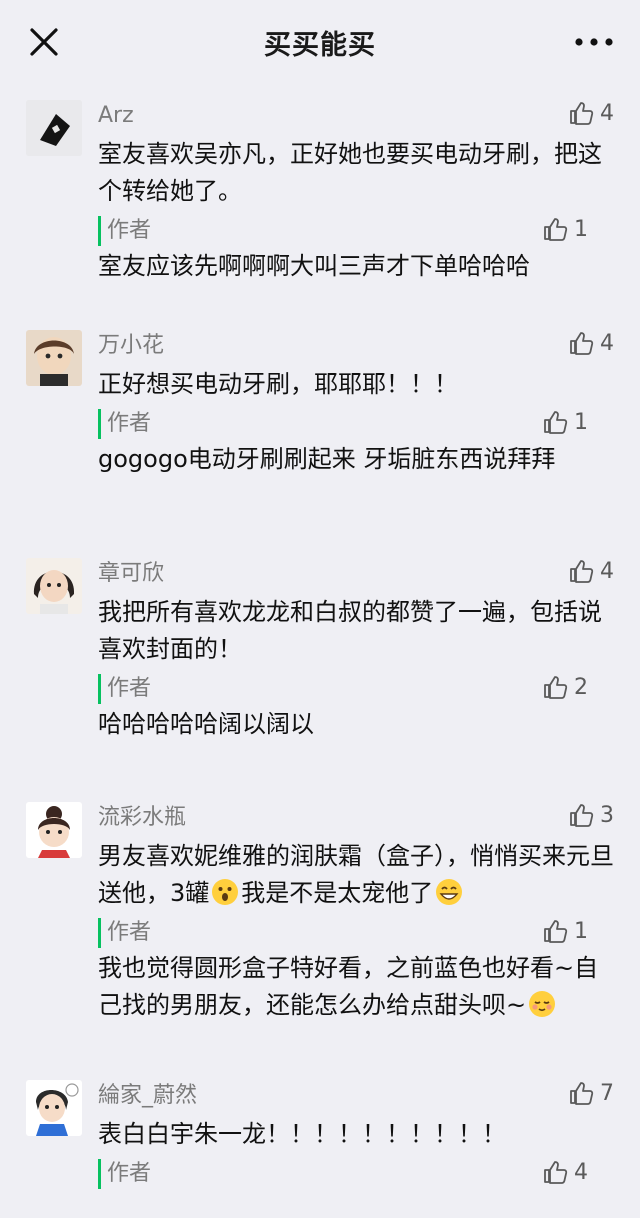  I want to click on author-reply: 作者 2 哈哈哈哈哈阔以阔以, so click(356, 708).